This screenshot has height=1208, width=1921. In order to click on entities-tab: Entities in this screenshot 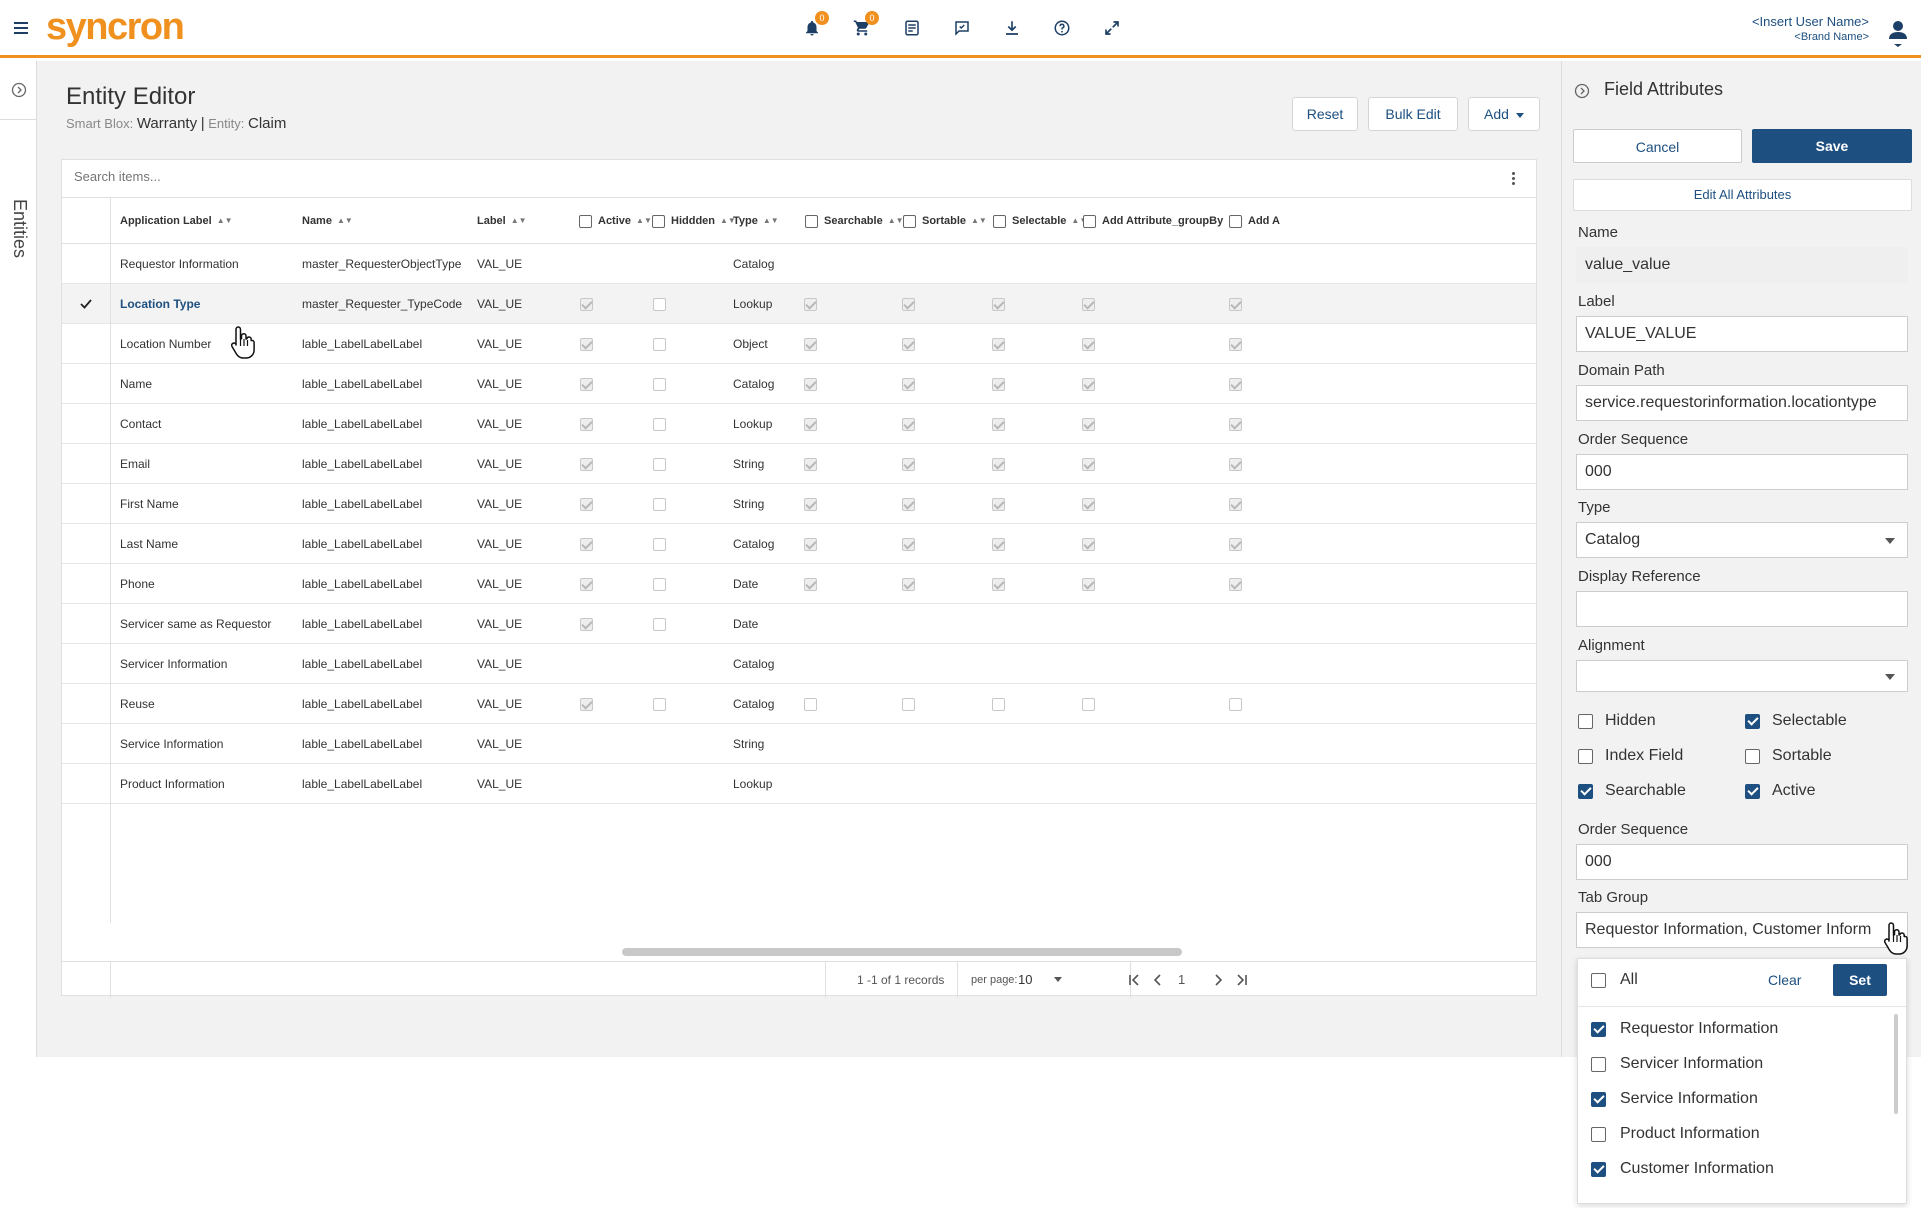, I will do `click(19, 228)`.